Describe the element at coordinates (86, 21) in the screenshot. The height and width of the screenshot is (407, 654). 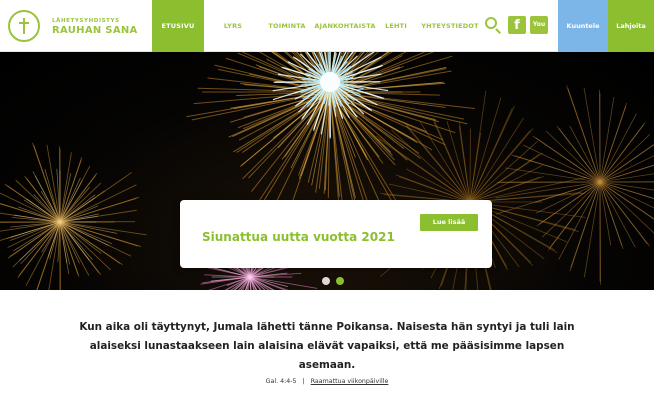
I see `logo-subtitle: LÄHETYSYHDISTYS` at that location.